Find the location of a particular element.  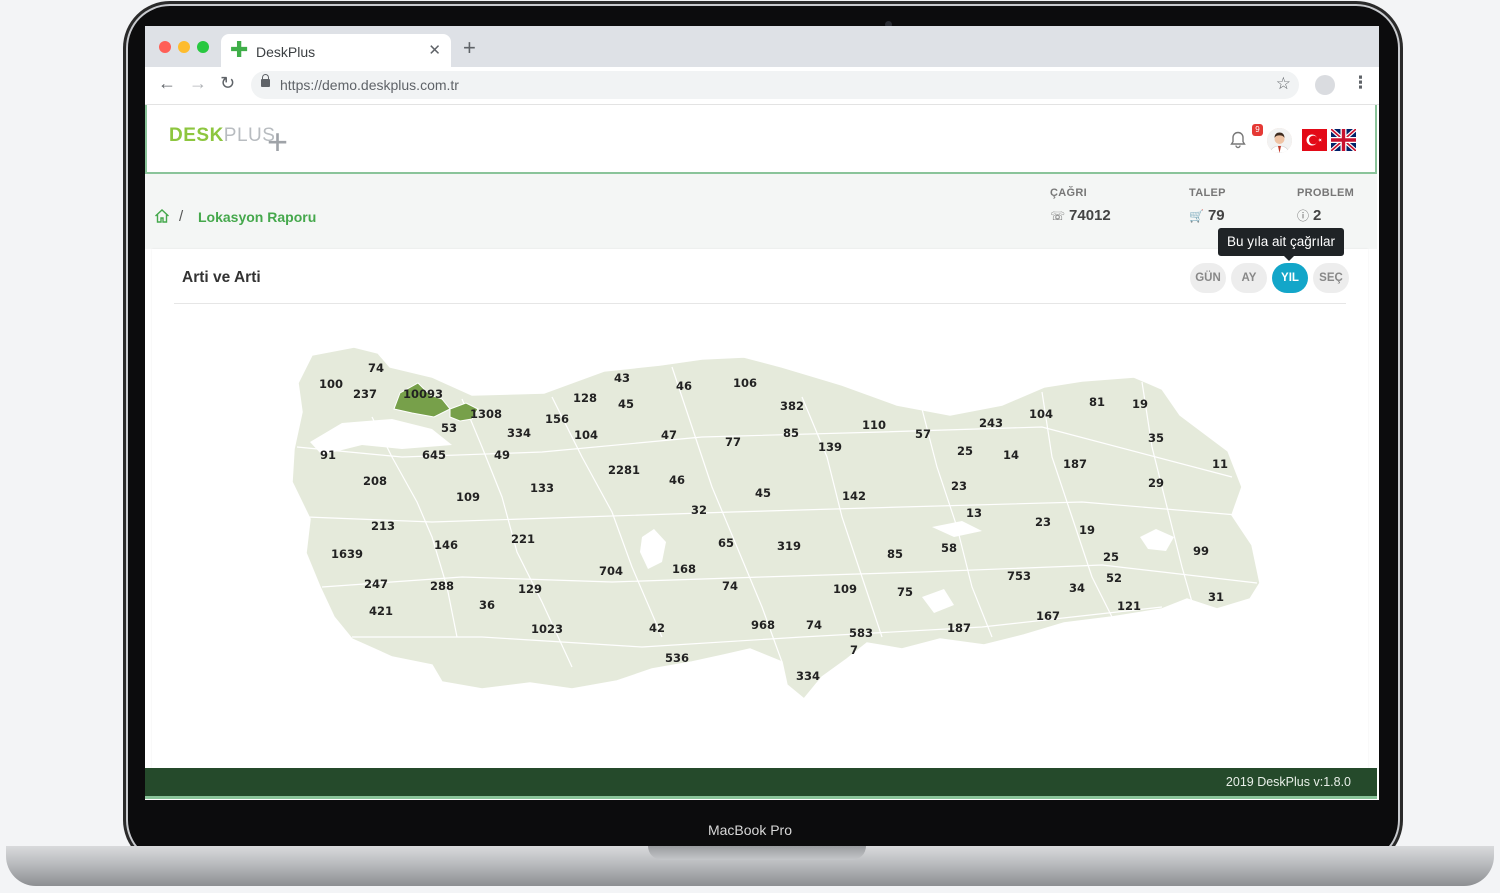

lock-icon is located at coordinates (265, 80).